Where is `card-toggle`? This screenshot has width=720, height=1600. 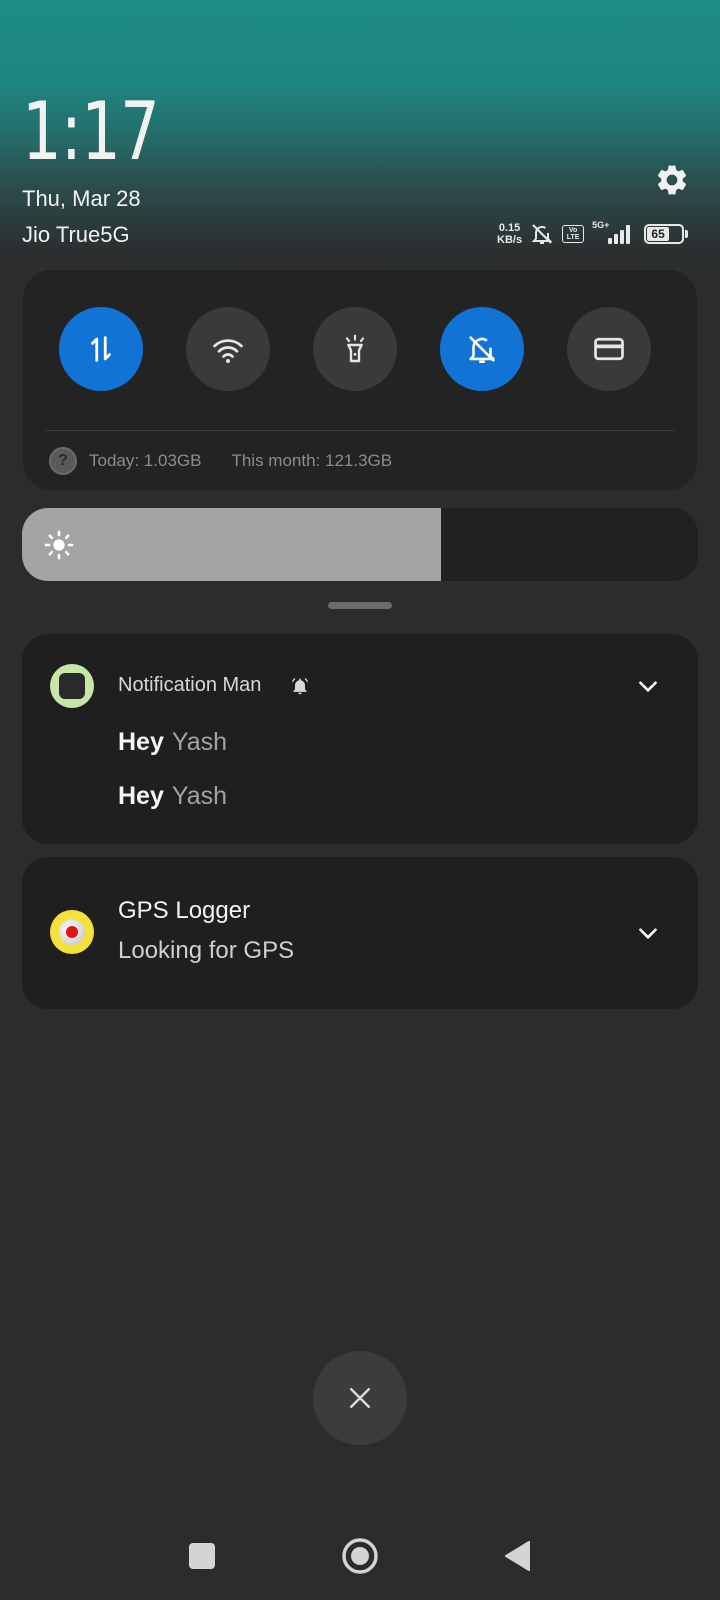
card-toggle is located at coordinates (609, 349).